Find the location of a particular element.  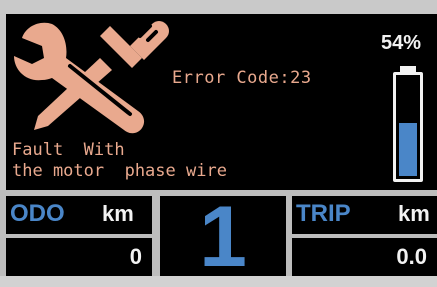

error-code-text: Error Code:23 is located at coordinates (242, 78).